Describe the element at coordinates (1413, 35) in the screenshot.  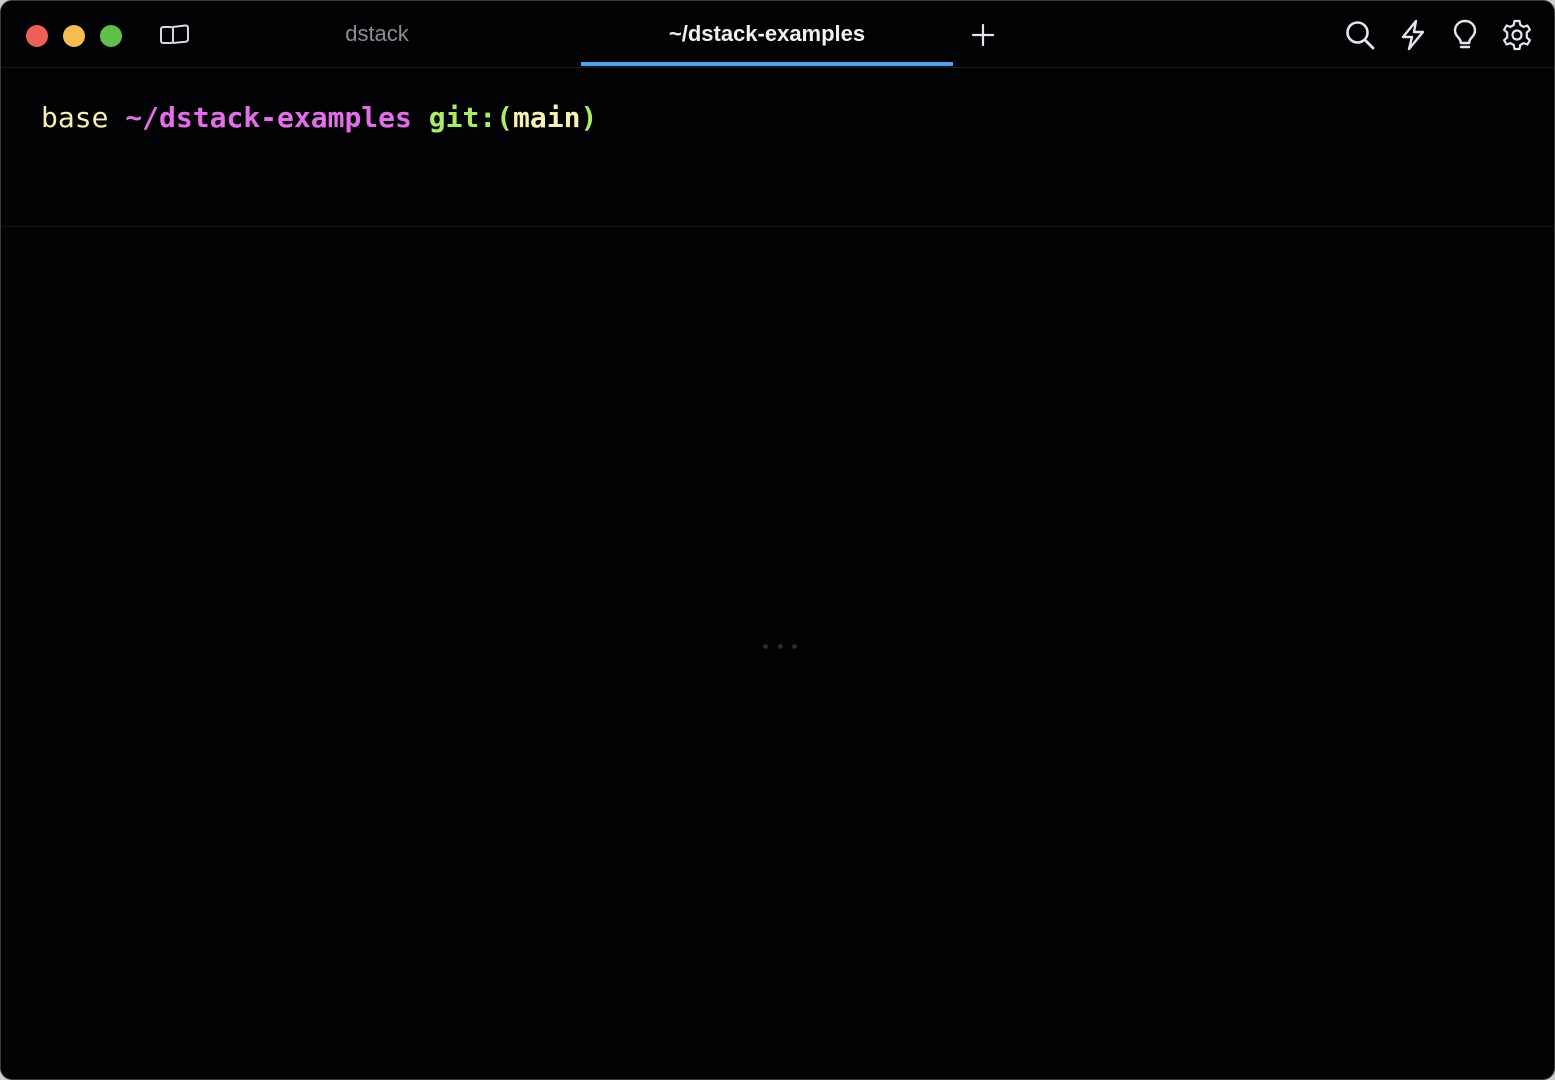
I see `lightning-icon` at that location.